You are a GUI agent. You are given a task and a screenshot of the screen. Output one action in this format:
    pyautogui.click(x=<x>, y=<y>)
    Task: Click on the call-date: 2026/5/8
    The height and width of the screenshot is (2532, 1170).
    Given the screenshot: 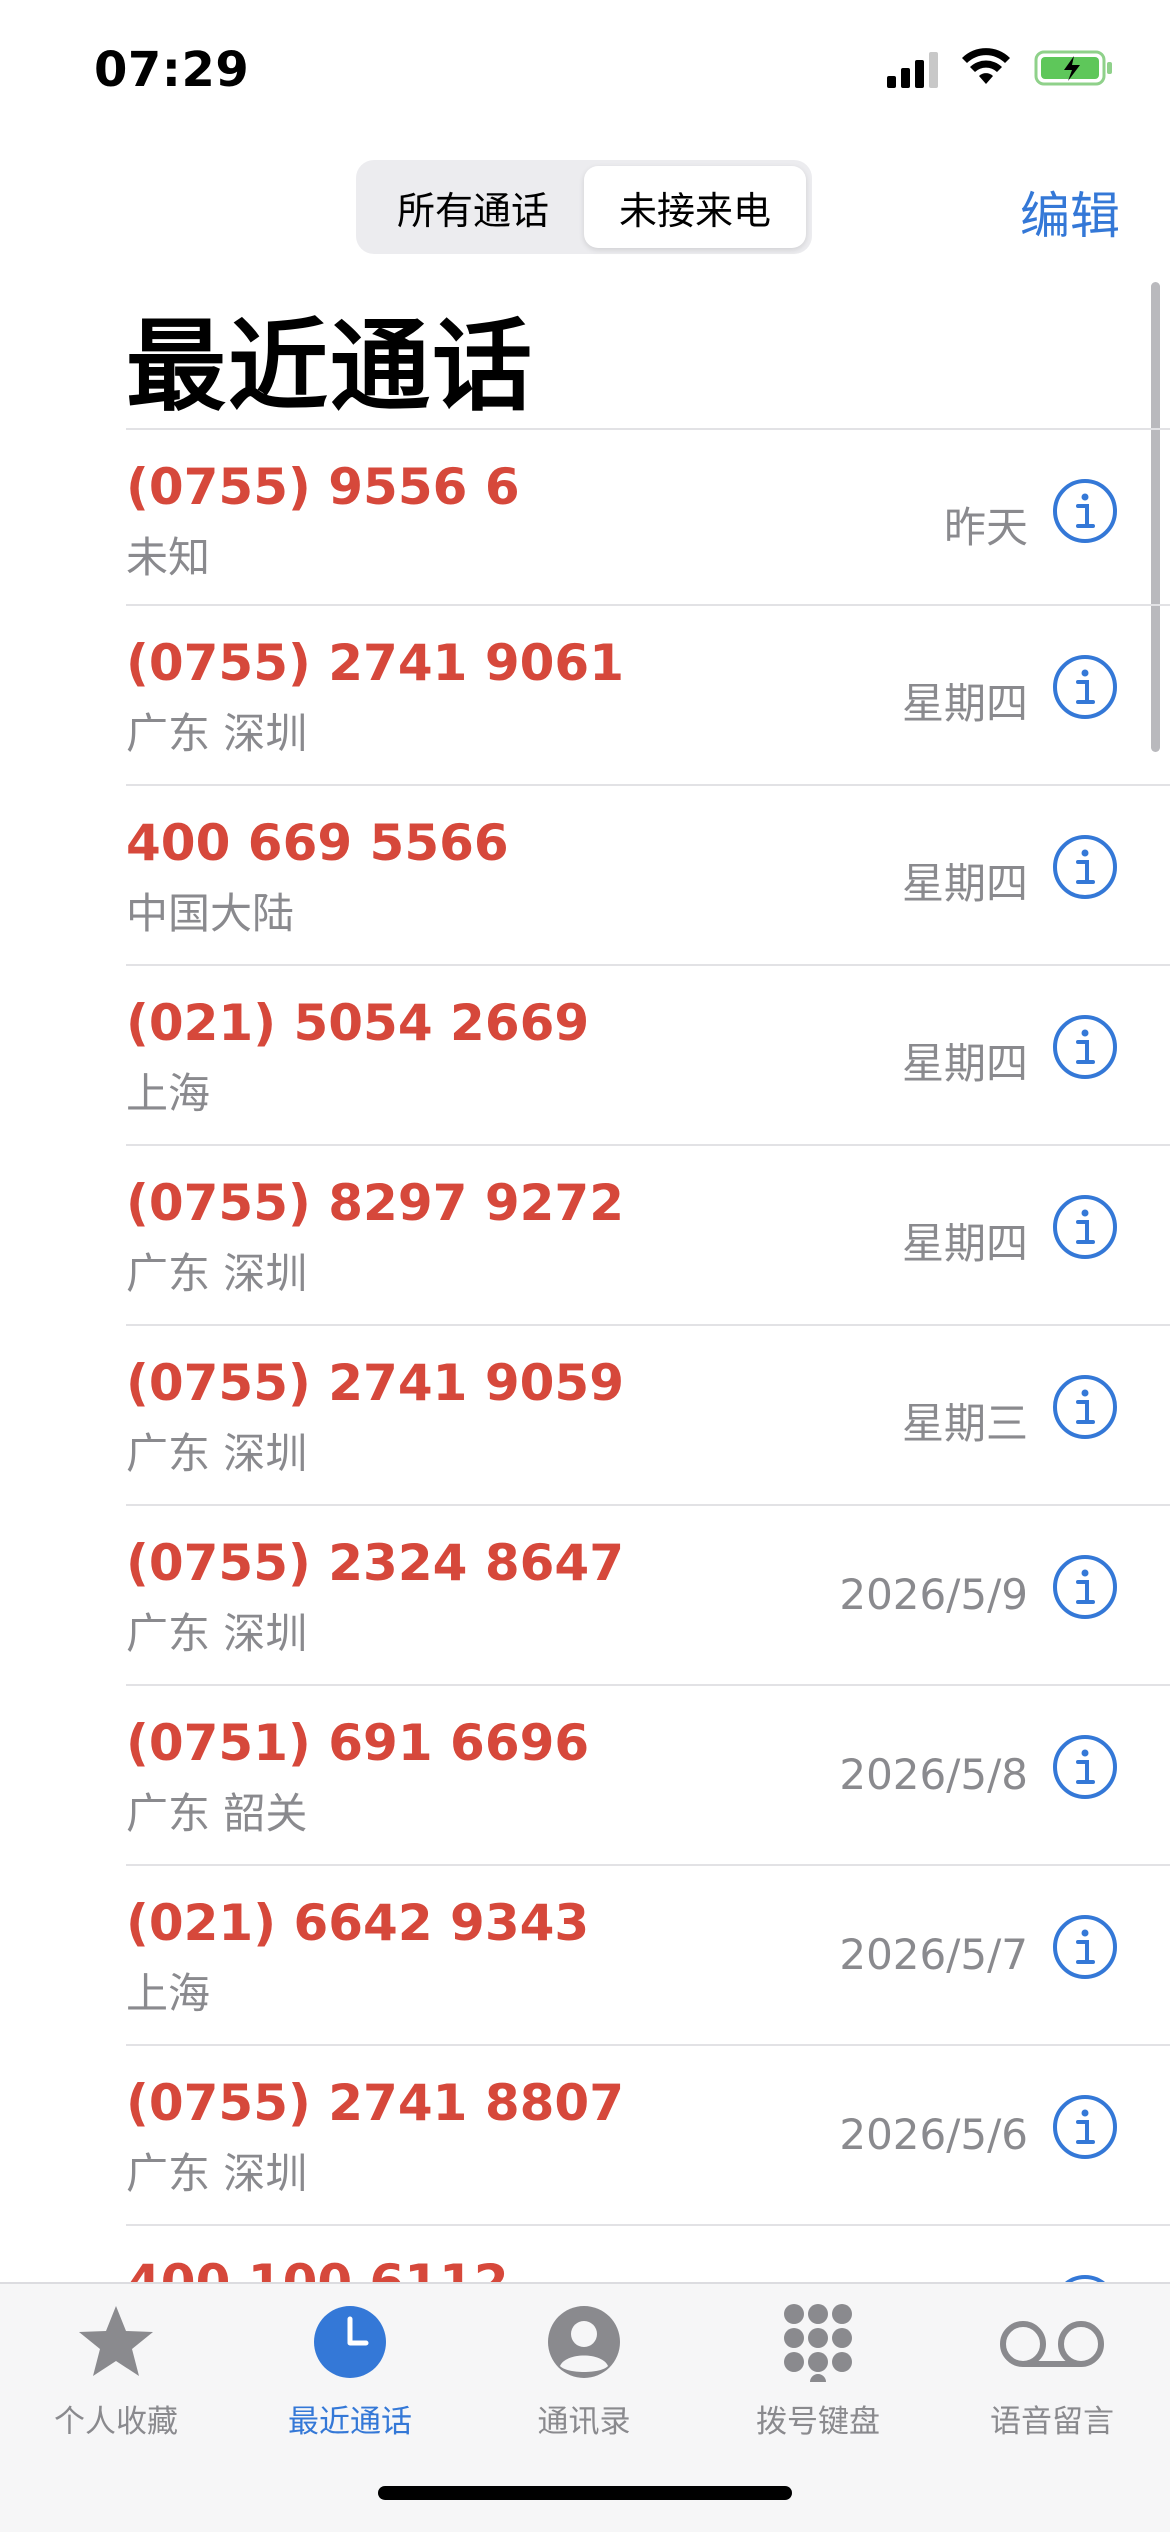 What is the action you would take?
    pyautogui.click(x=933, y=1774)
    